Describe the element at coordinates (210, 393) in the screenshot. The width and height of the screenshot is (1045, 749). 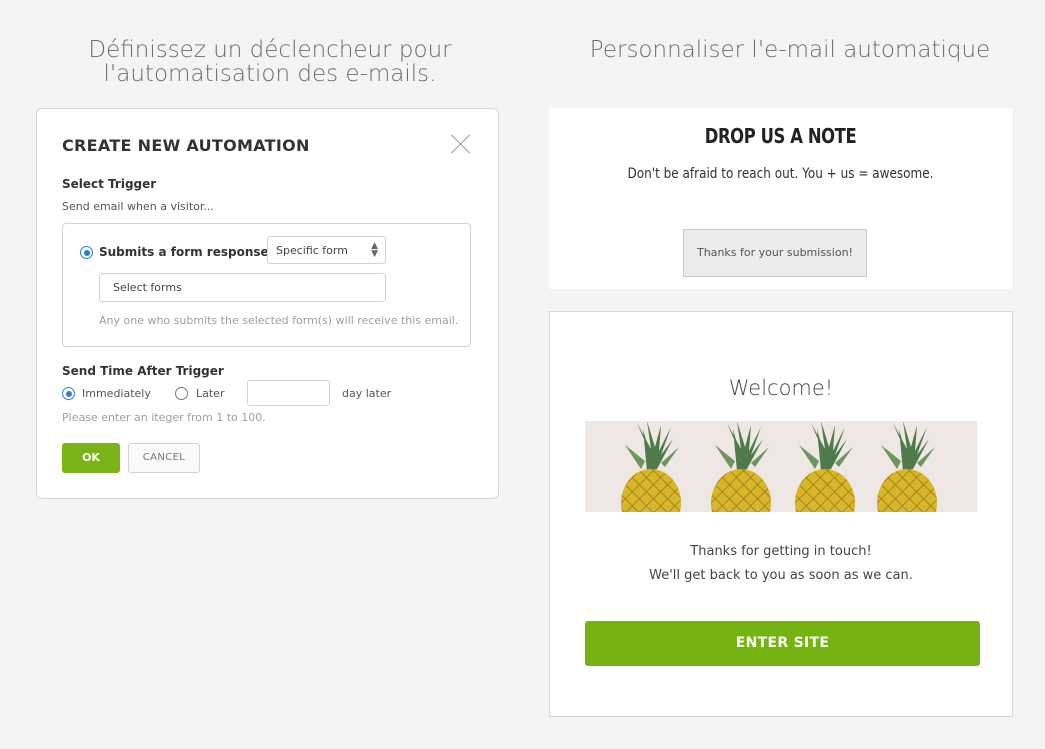
I see `later-label: Later` at that location.